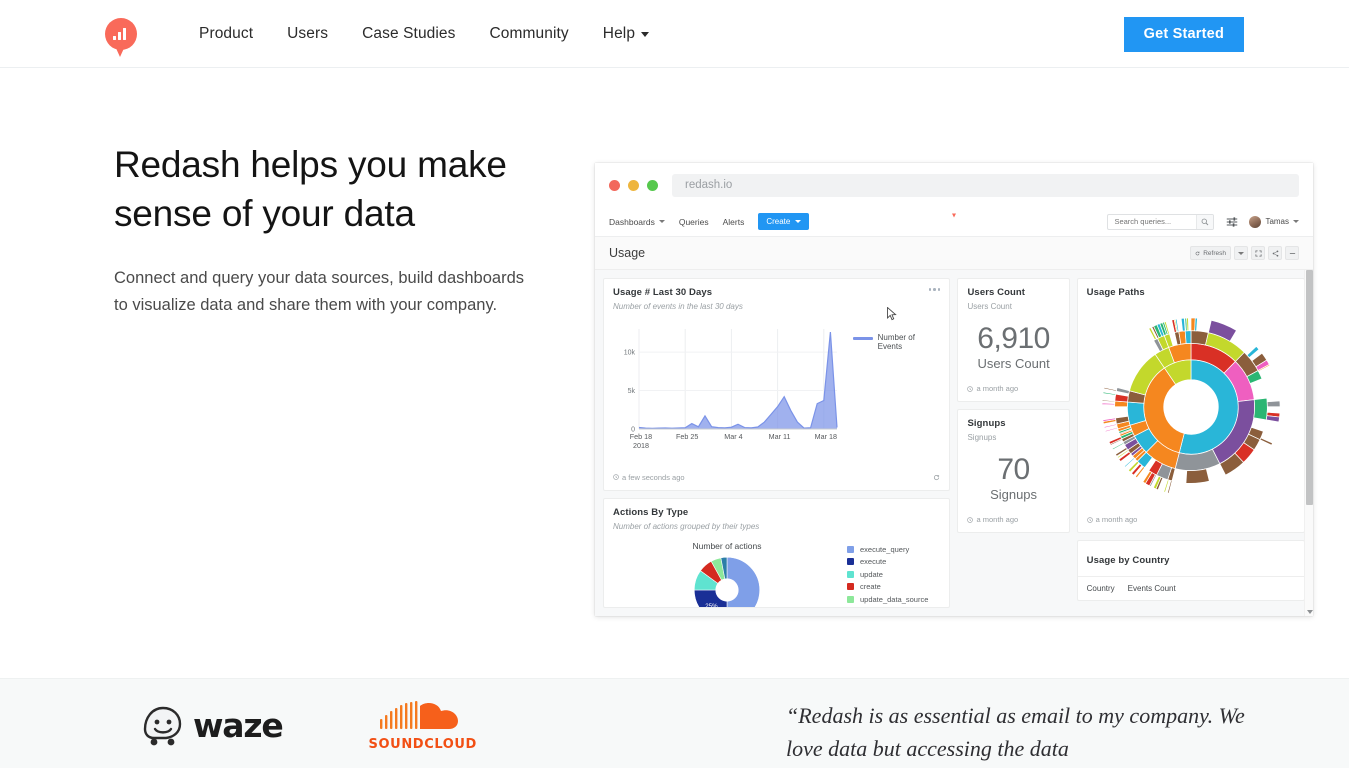  Describe the element at coordinates (986, 423) in the screenshot. I see `widget-title: Signups` at that location.